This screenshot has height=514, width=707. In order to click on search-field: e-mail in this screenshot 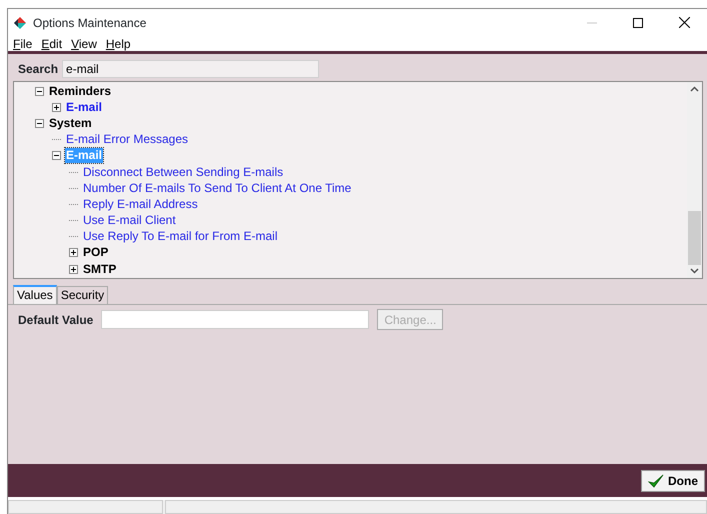, I will do `click(191, 69)`.